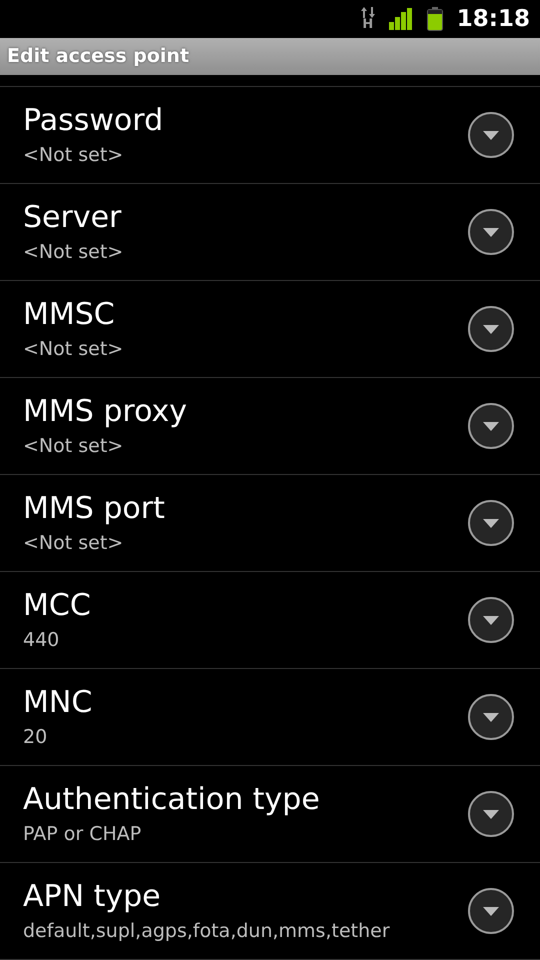  I want to click on screen-title: Edit access point, so click(98, 56).